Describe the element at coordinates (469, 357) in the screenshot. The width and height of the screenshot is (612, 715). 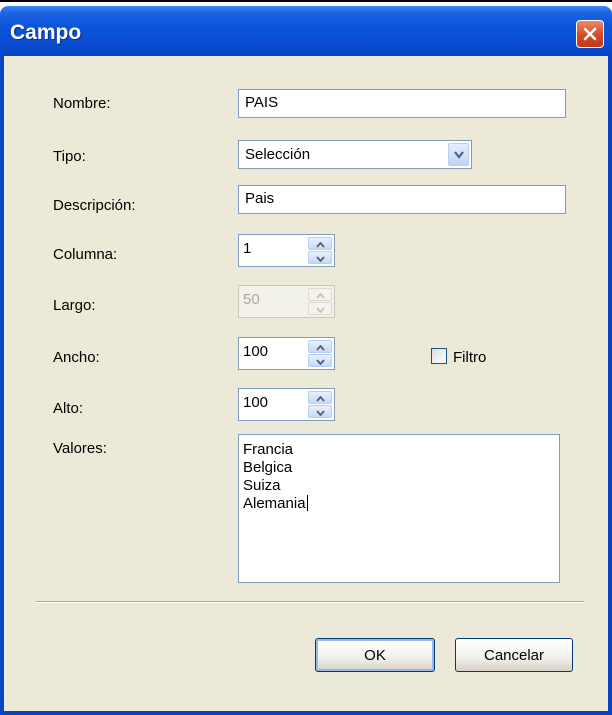
I see `filtro-label: Filtro` at that location.